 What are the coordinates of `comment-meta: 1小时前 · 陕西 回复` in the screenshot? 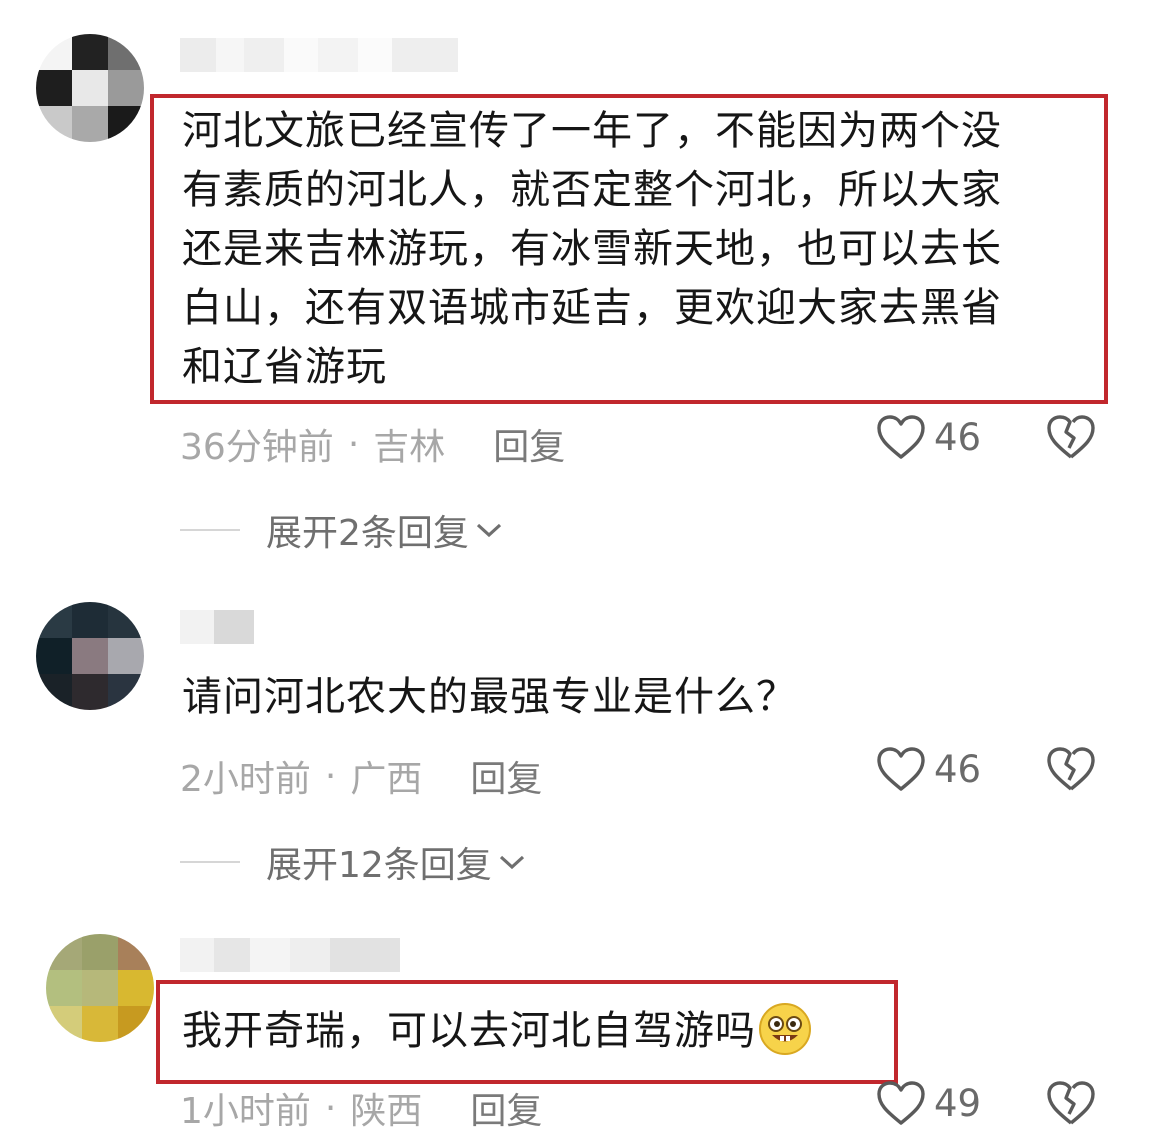 It's located at (361, 1108).